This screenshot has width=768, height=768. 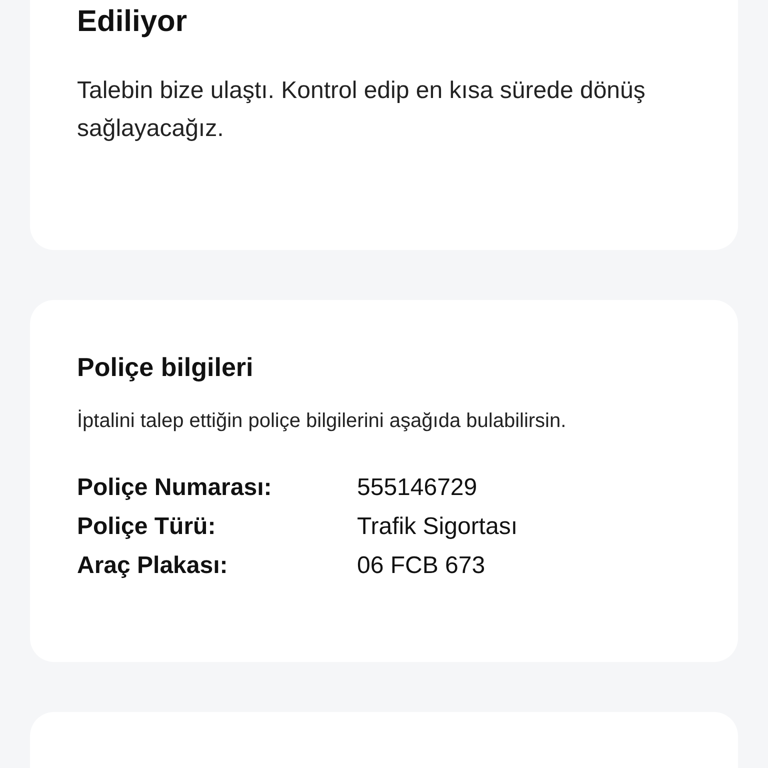 What do you see at coordinates (132, 22) in the screenshot?
I see `status-title: Ediliyor` at bounding box center [132, 22].